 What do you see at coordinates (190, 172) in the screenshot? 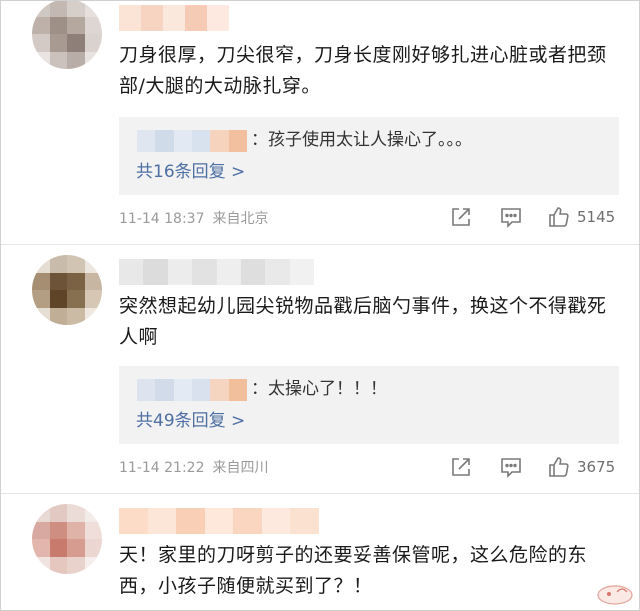
I see `view-replies-link: 共16条回复 >` at bounding box center [190, 172].